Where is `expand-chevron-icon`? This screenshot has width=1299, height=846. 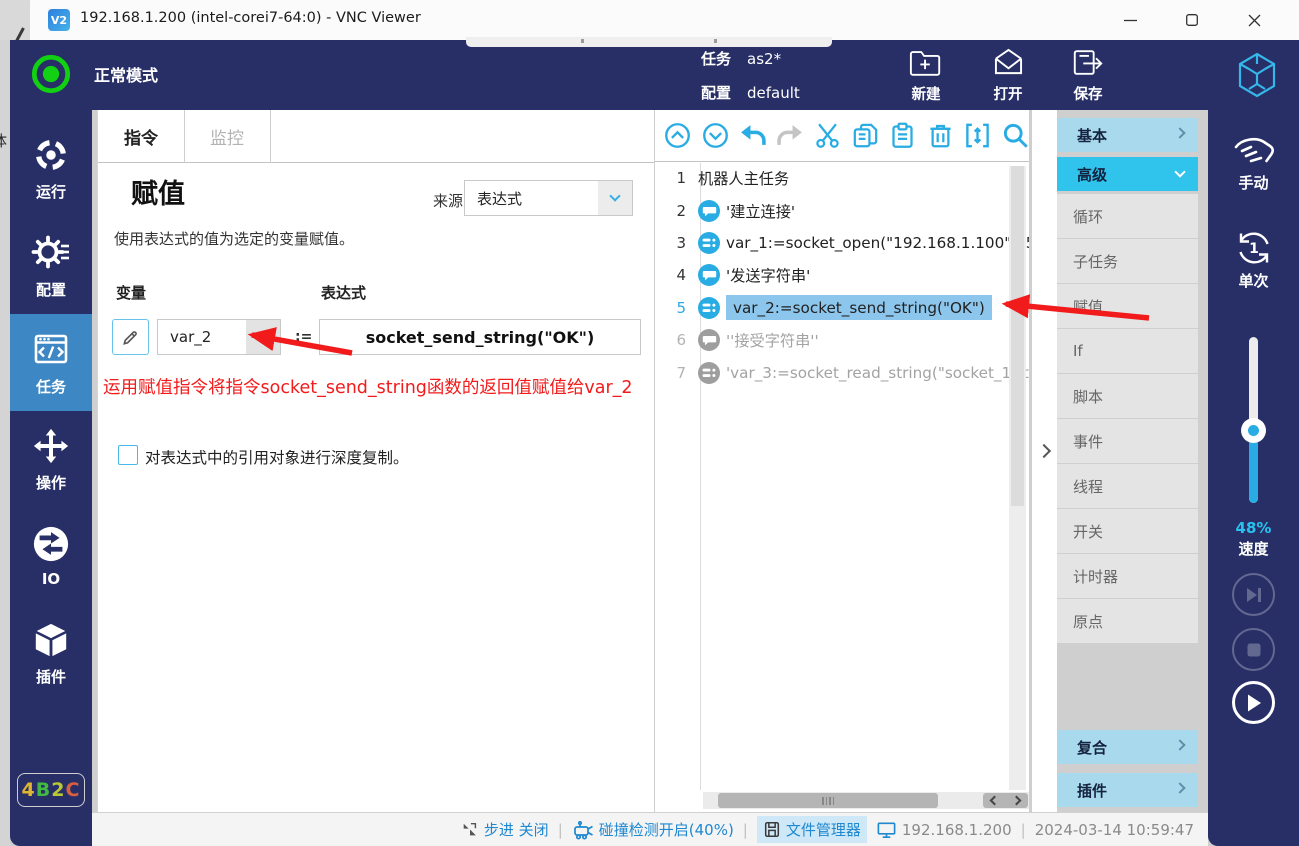
expand-chevron-icon is located at coordinates (1044, 451).